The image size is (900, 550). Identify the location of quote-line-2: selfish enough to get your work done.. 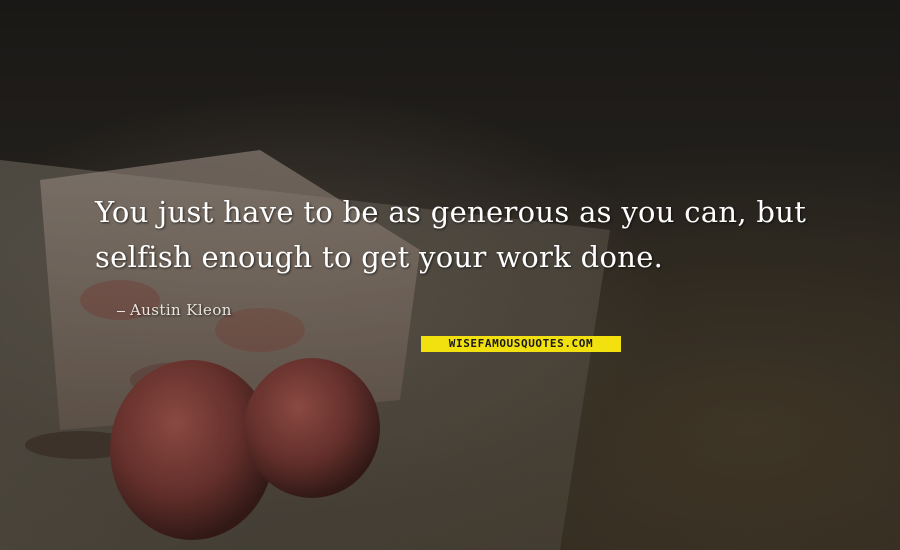
(379, 257).